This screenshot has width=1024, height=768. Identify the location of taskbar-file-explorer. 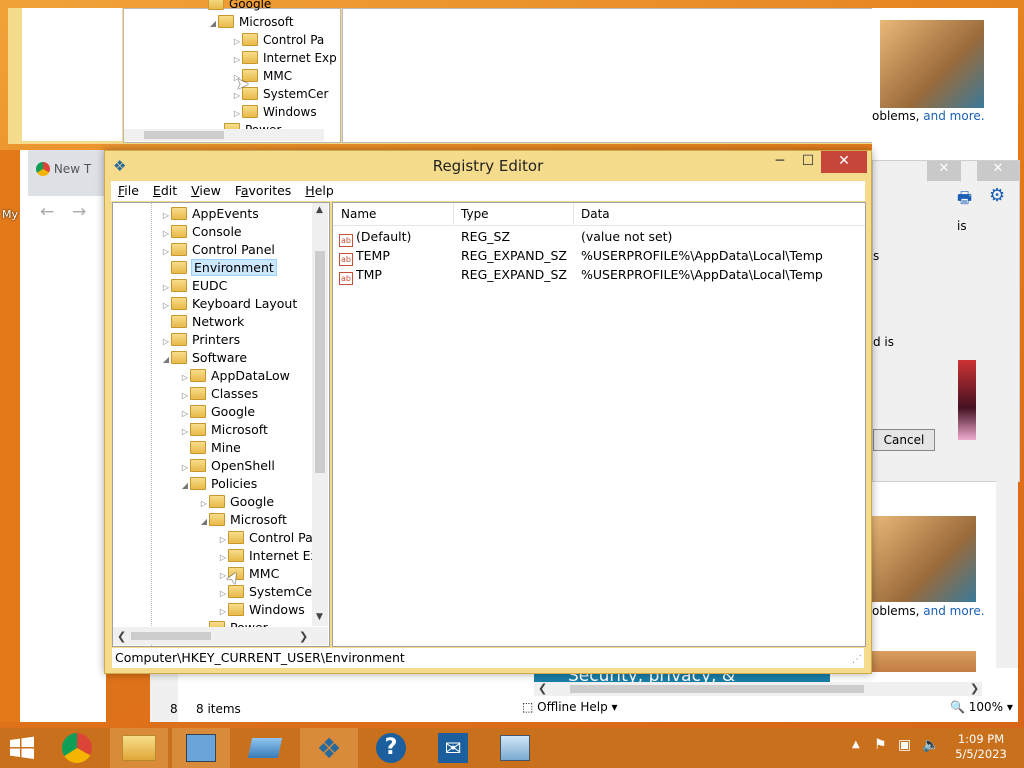
(139, 748).